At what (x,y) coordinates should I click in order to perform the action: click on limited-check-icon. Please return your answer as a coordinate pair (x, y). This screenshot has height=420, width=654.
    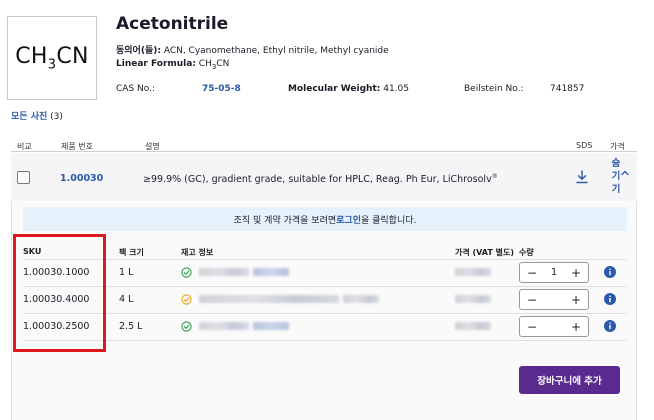
    Looking at the image, I should click on (186, 299).